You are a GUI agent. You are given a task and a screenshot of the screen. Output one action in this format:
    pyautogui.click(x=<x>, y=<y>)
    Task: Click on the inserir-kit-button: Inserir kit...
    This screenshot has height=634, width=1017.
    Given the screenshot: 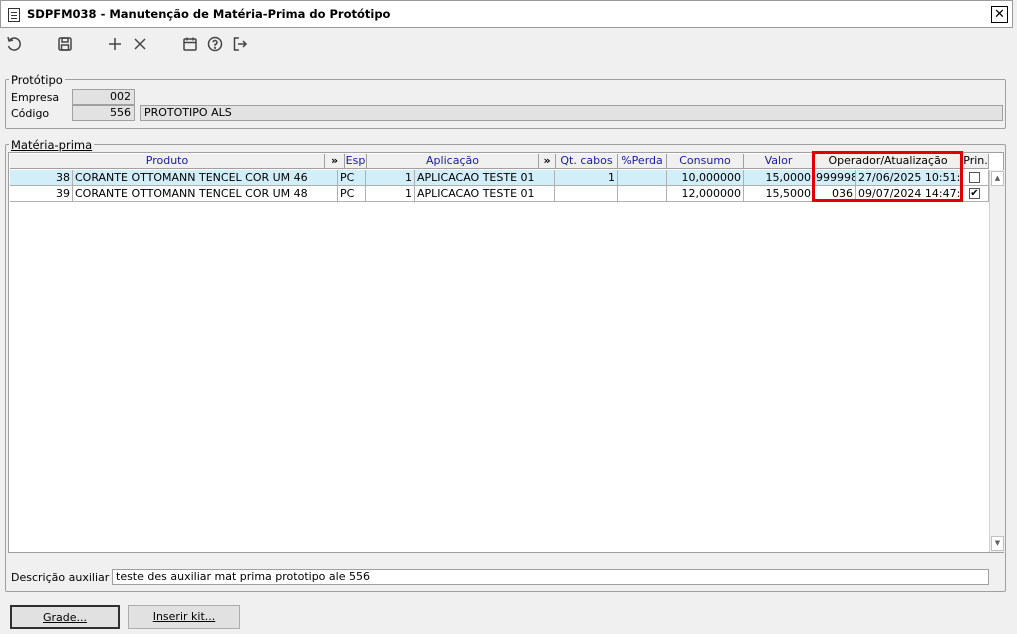 What is the action you would take?
    pyautogui.click(x=184, y=617)
    